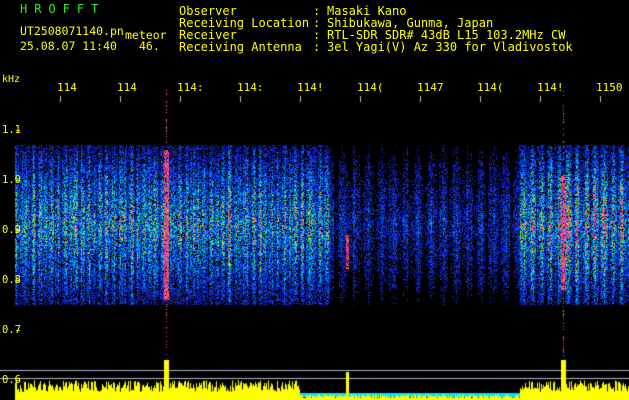 The width and height of the screenshot is (629, 400). What do you see at coordinates (11, 79) in the screenshot?
I see `y-axis-unit: kHz` at bounding box center [11, 79].